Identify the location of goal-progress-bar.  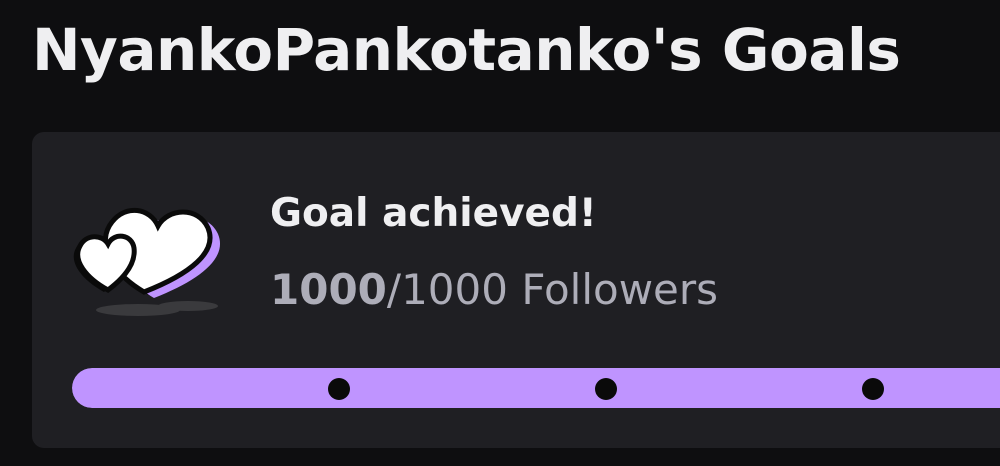
(536, 388).